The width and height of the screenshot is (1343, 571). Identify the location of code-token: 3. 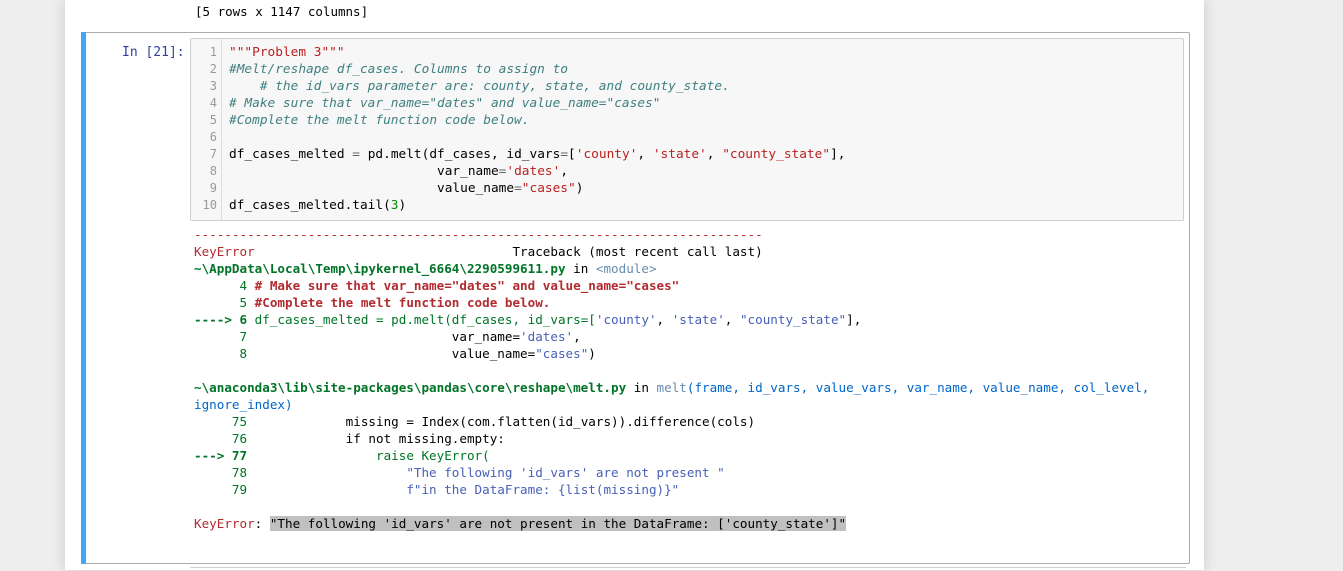
(394, 205).